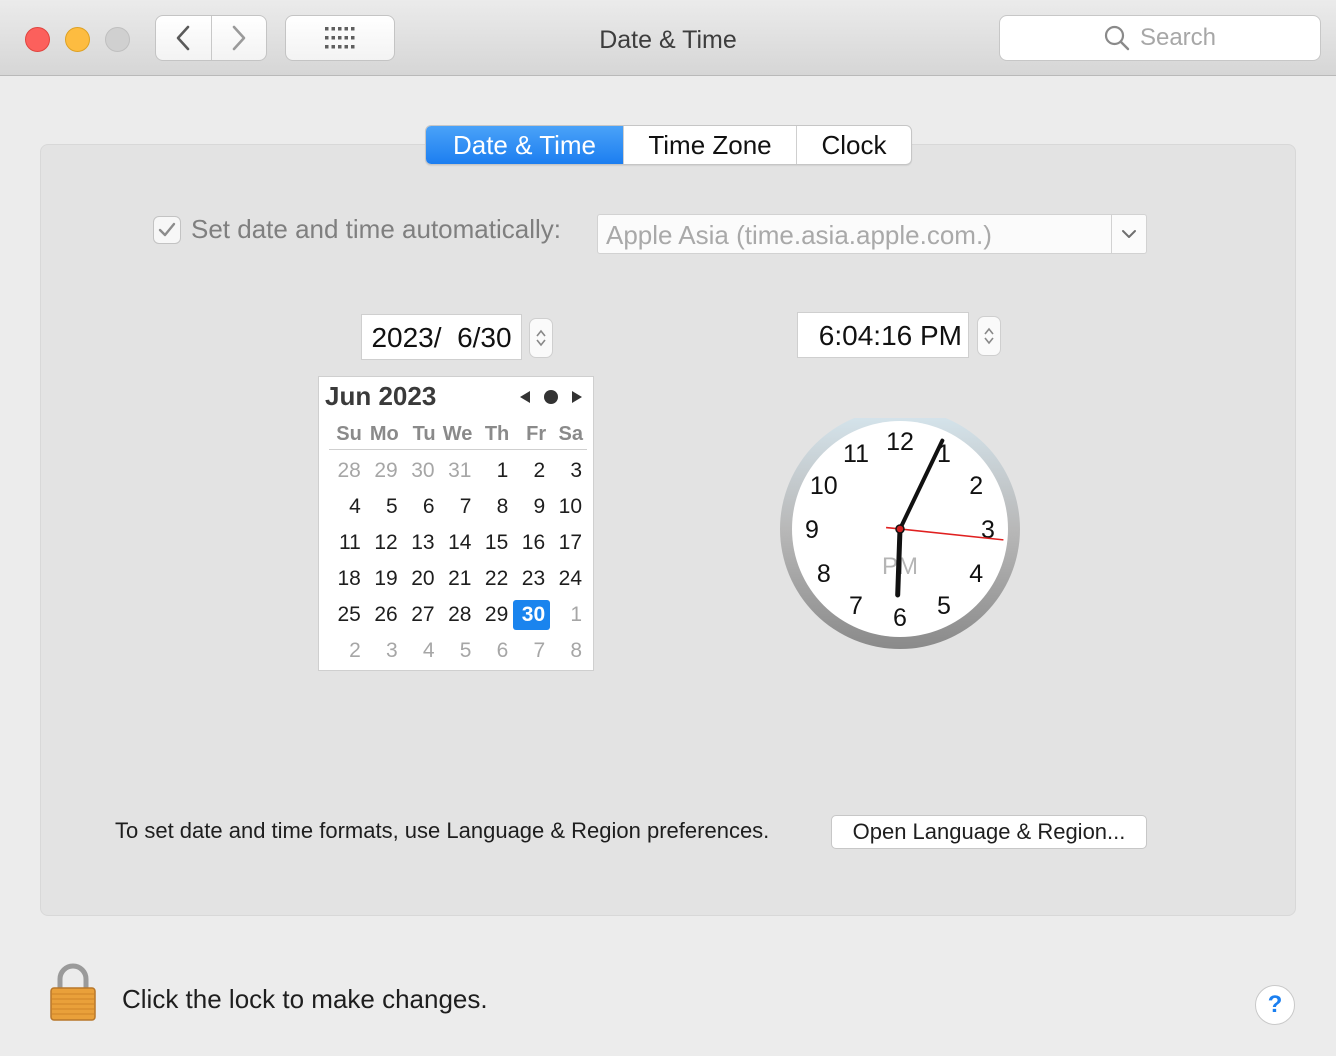  What do you see at coordinates (1178, 37) in the screenshot?
I see `search-placeholder: Search` at bounding box center [1178, 37].